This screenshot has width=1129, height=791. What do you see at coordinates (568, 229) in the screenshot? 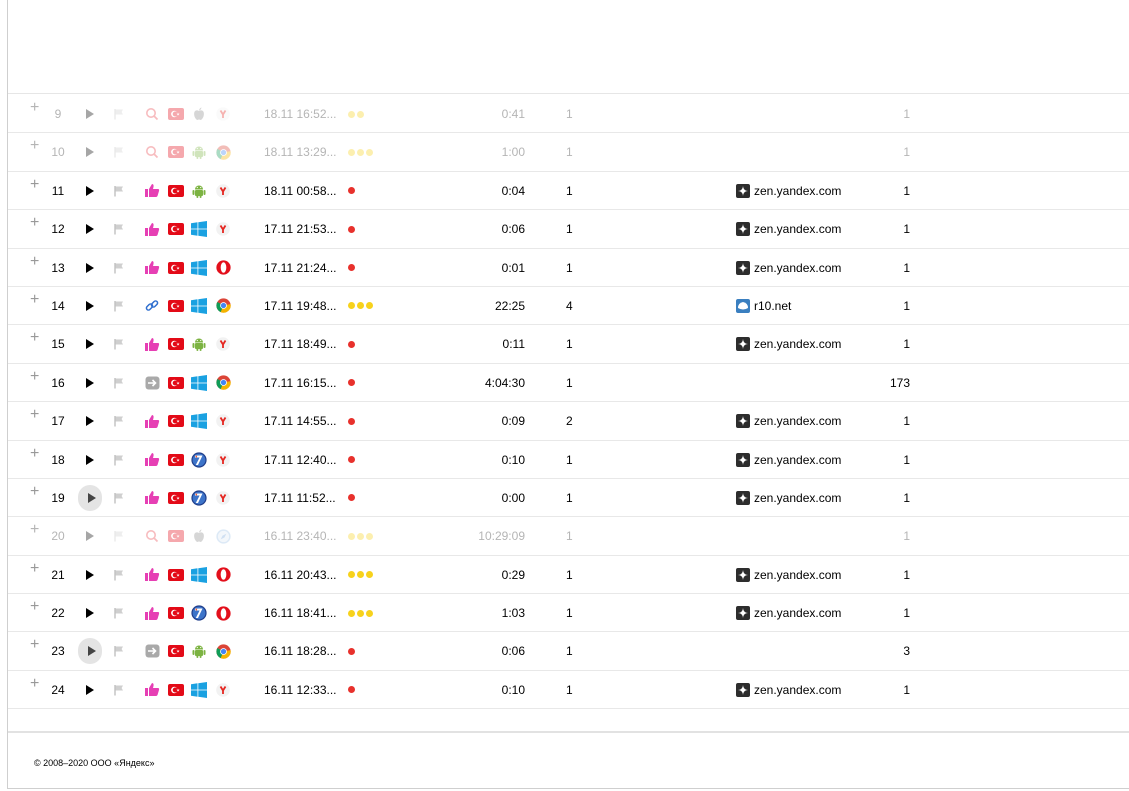
I see `table-row: +12 17.11 21:53... 0:06 1 zen.yandex.com 1` at bounding box center [568, 229].